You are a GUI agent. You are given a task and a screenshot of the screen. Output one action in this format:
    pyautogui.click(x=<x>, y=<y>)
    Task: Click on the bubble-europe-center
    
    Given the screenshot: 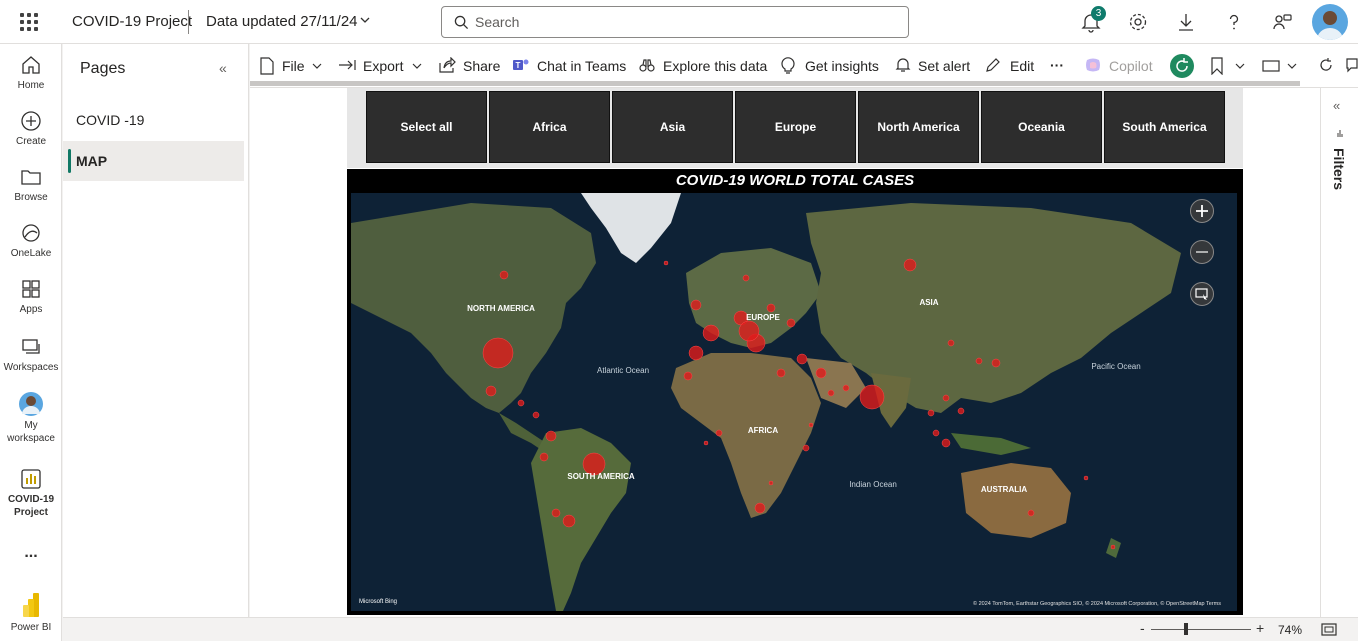 What is the action you would take?
    pyautogui.click(x=749, y=331)
    